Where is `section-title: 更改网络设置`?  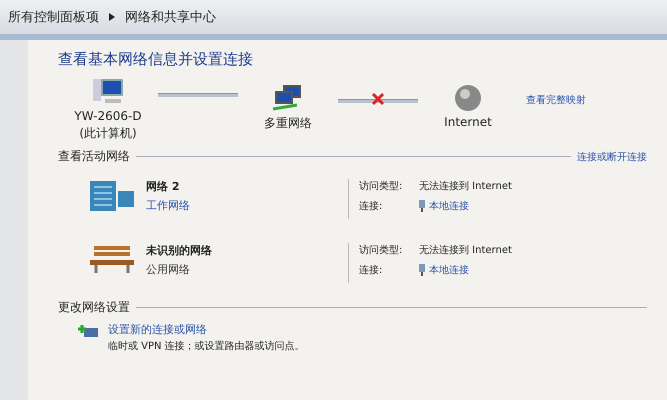
section-title: 更改网络设置 is located at coordinates (94, 307).